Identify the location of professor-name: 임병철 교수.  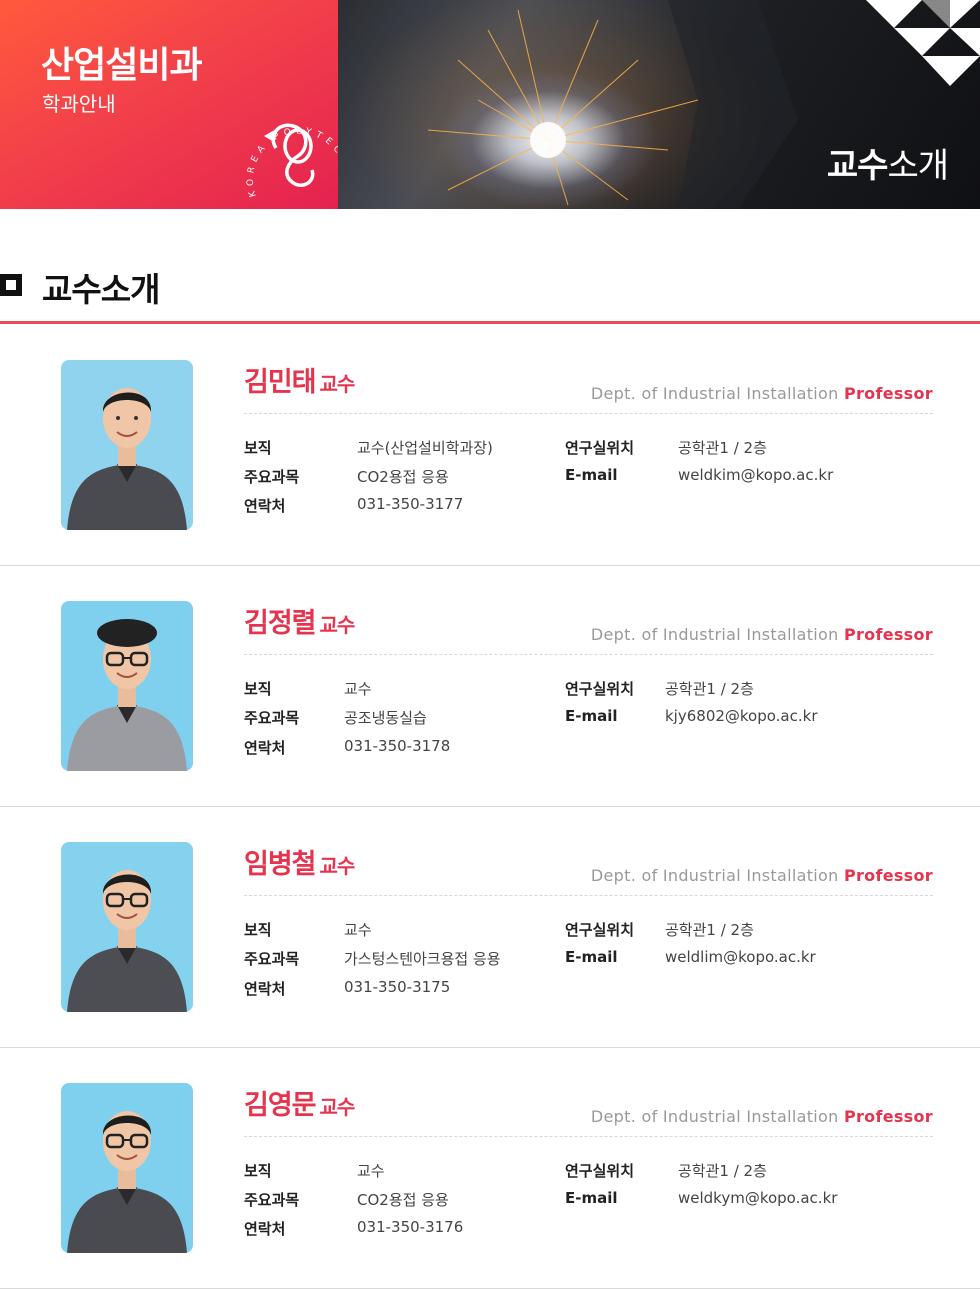
(300, 864).